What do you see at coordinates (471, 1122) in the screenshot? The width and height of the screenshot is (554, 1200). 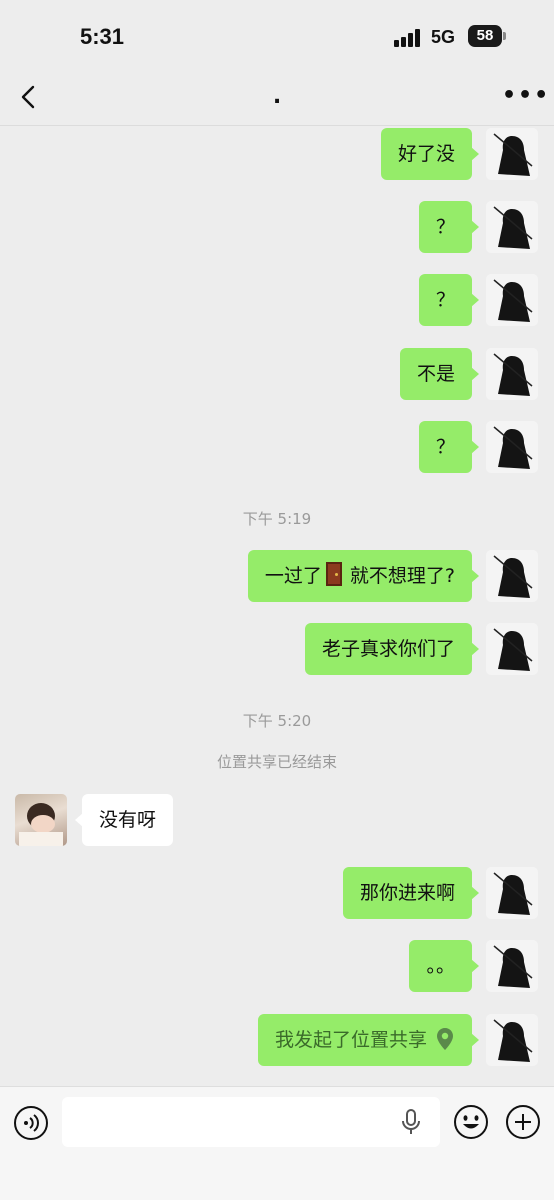 I see `emoji-icon` at bounding box center [471, 1122].